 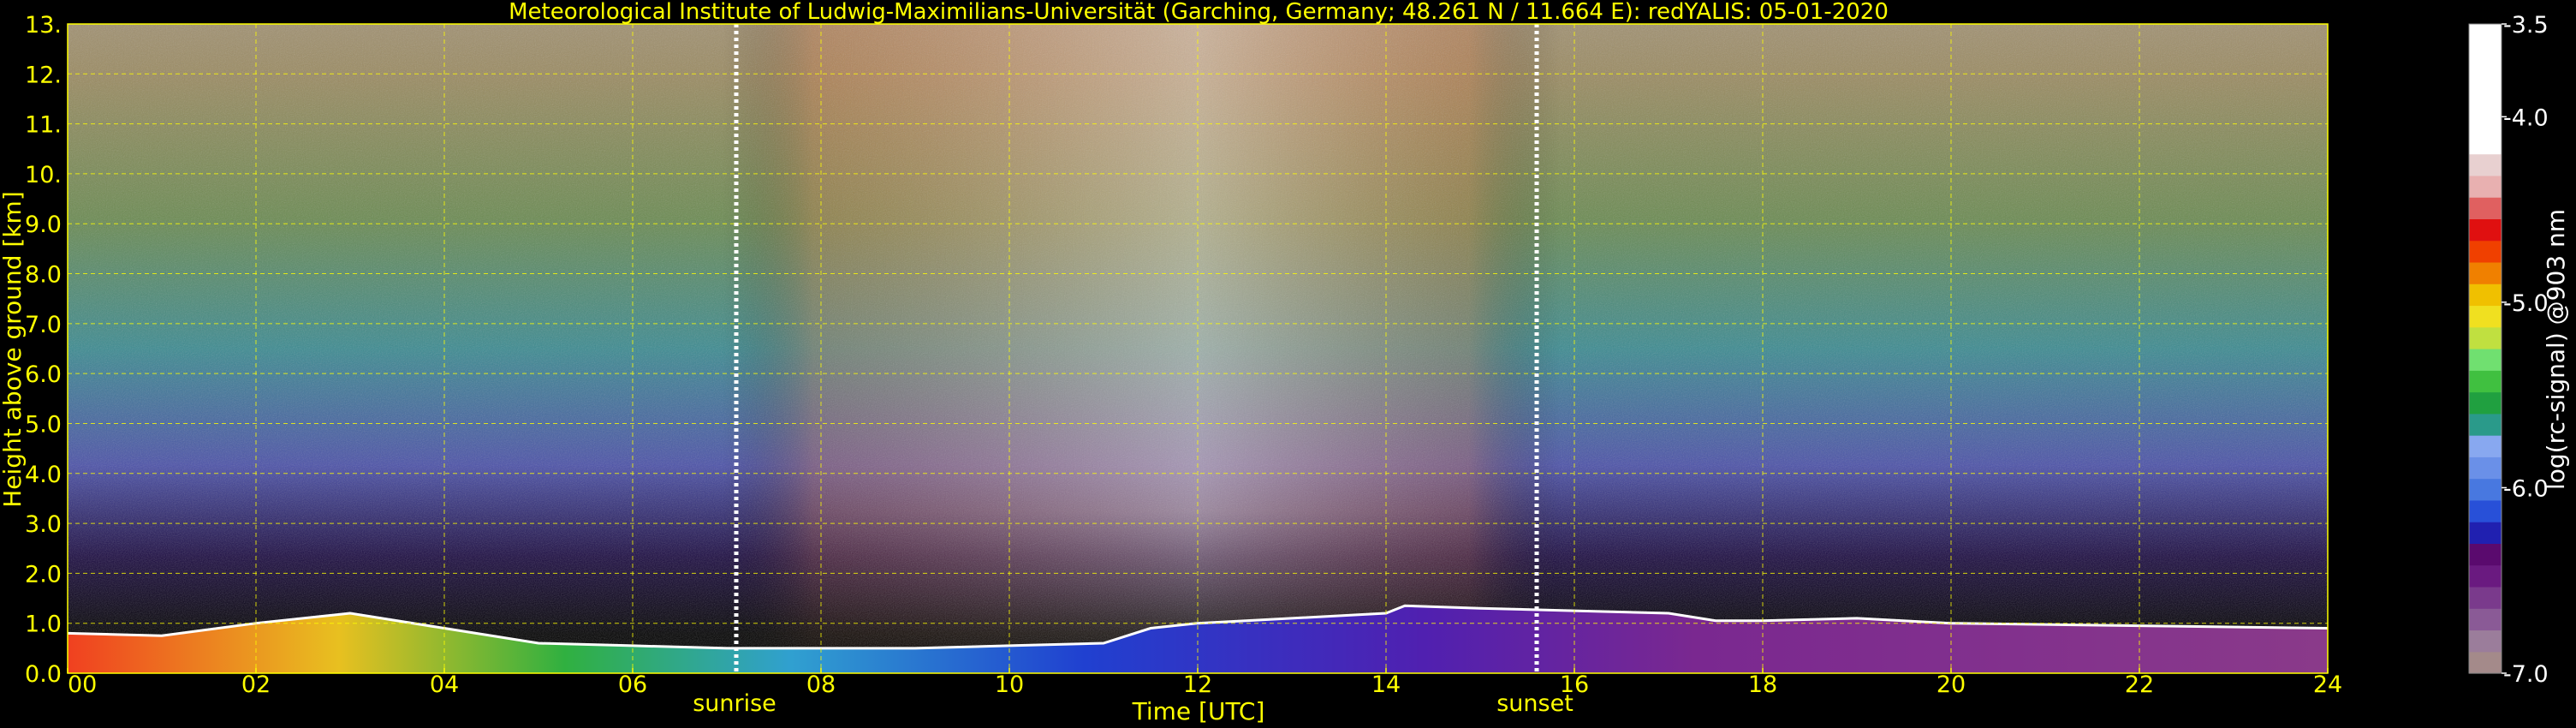 What do you see at coordinates (43, 125) in the screenshot?
I see `y-tick-label: 11.` at bounding box center [43, 125].